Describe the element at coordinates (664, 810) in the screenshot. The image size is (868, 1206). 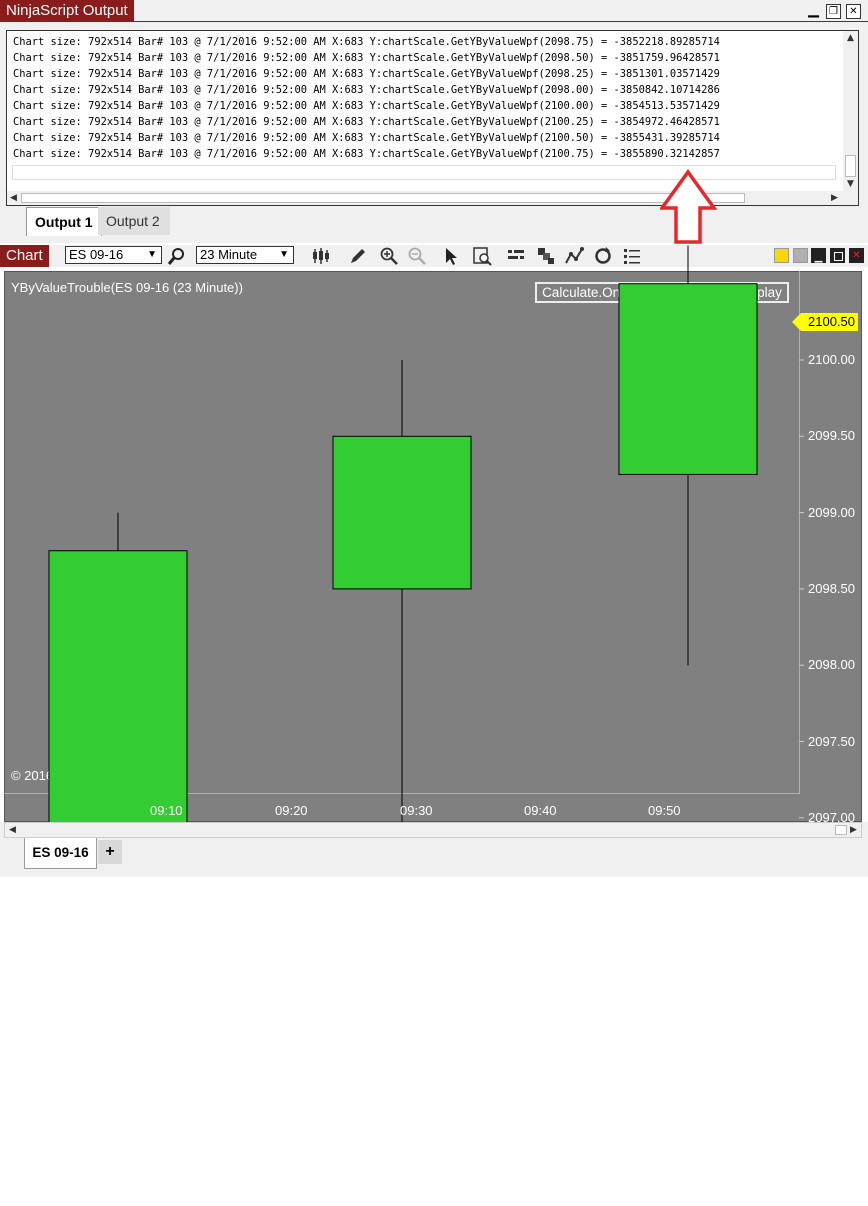
I see `time-tick-label: 09:50` at that location.